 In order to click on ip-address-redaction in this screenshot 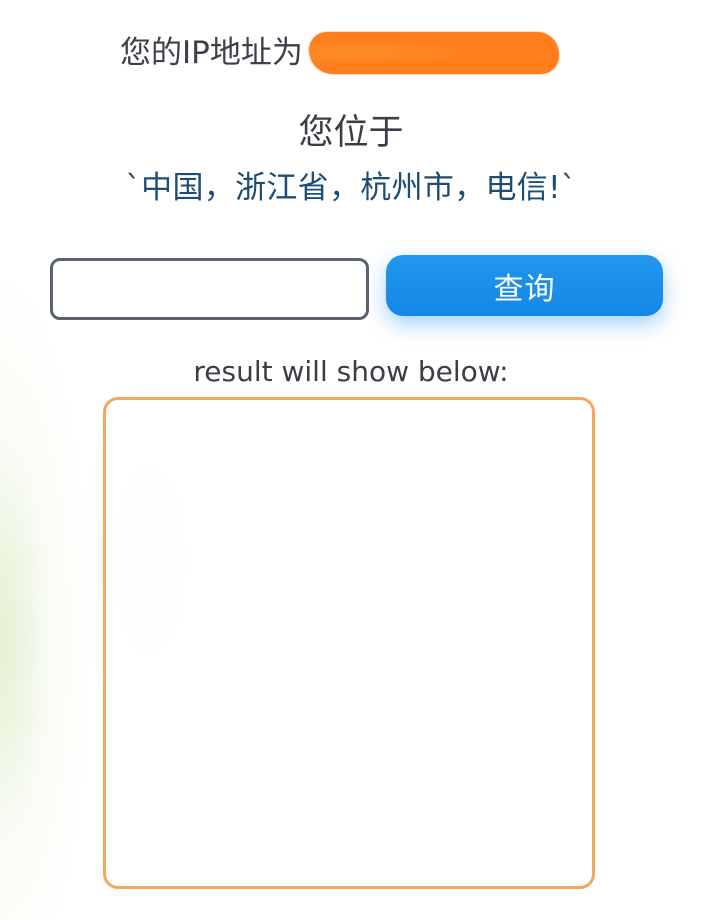, I will do `click(433, 53)`.